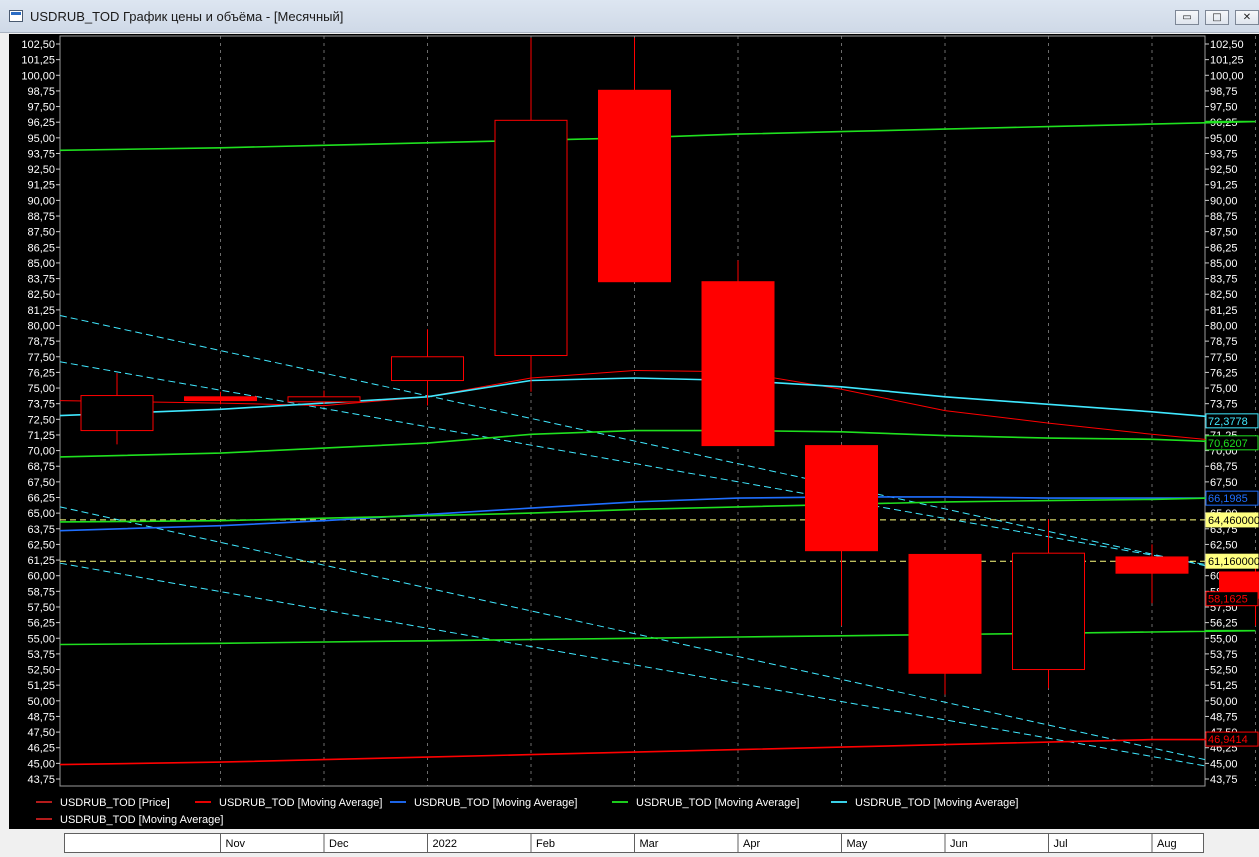  What do you see at coordinates (1224, 311) in the screenshot?
I see `y-tick-label-right: 81,25` at bounding box center [1224, 311].